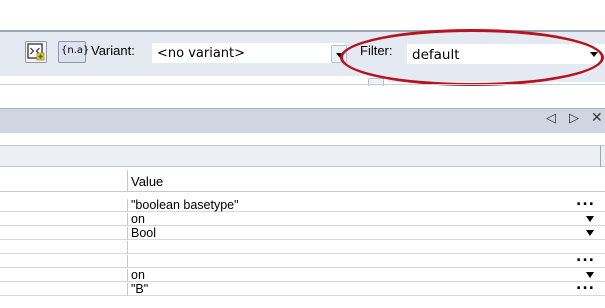  What do you see at coordinates (249, 53) in the screenshot?
I see `variant-select: <no variant>` at bounding box center [249, 53].